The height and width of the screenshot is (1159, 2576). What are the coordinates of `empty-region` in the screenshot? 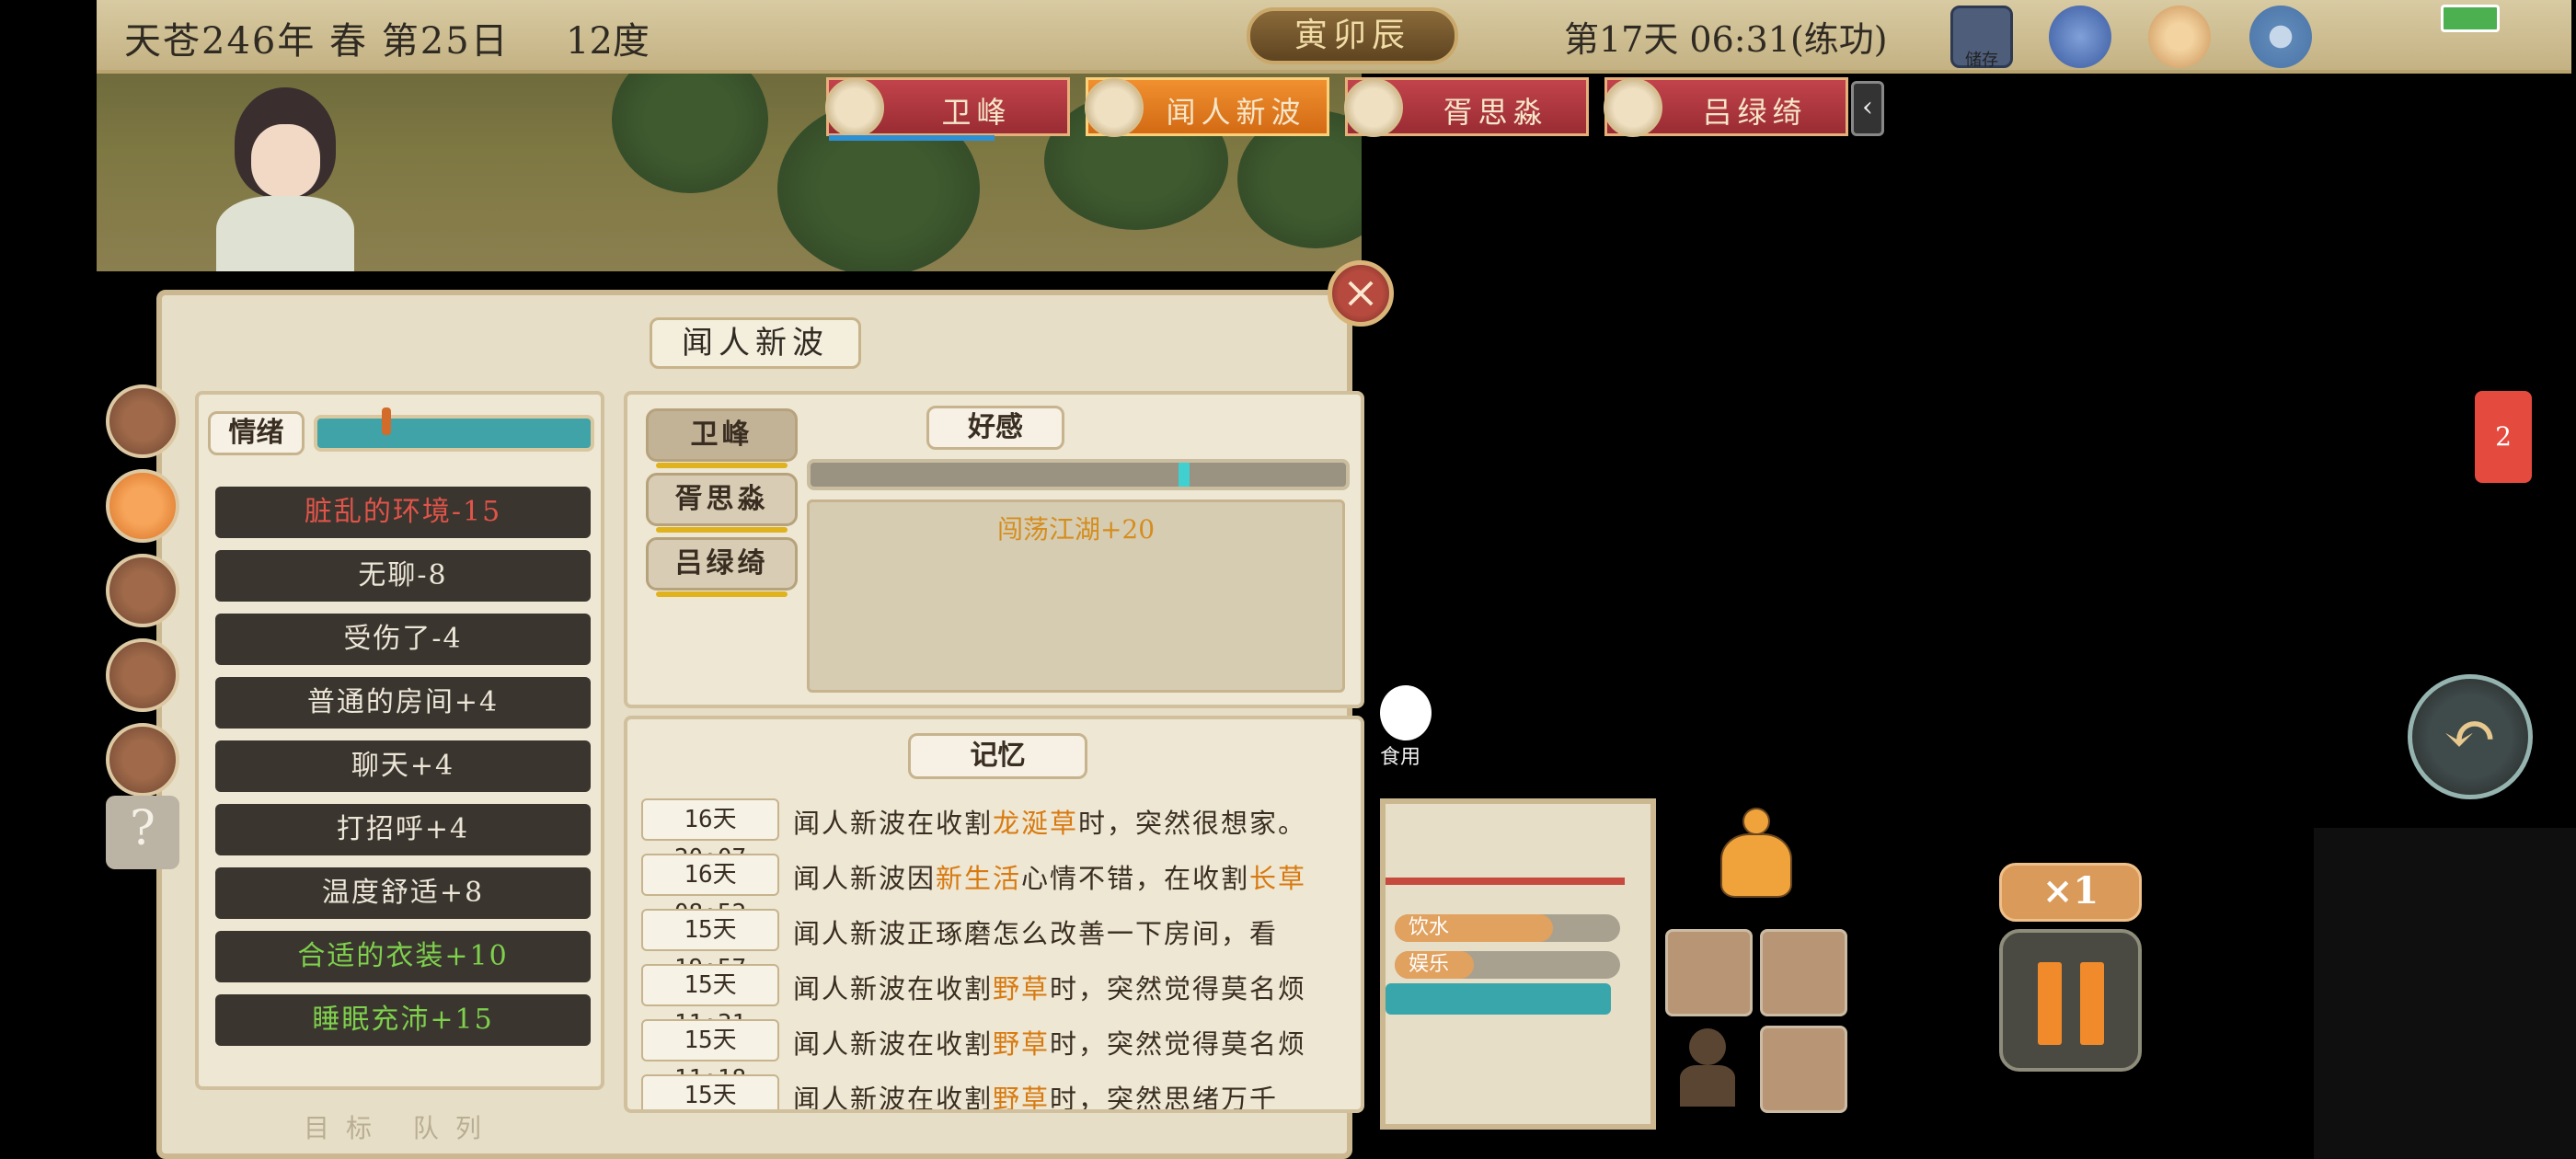 It's located at (2445, 993).